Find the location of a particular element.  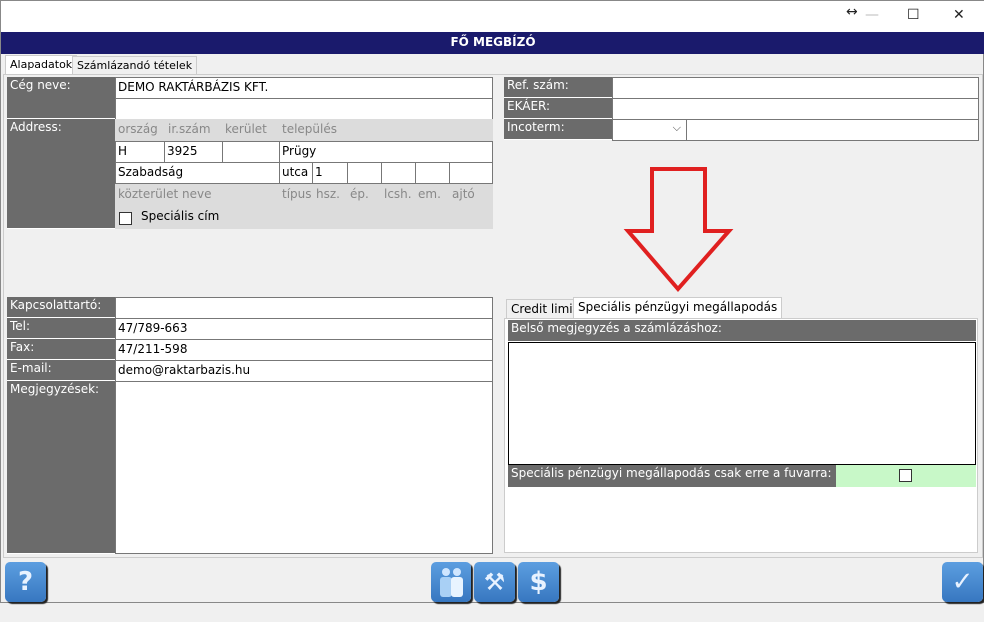

red-arrow-annotation is located at coordinates (678, 230).